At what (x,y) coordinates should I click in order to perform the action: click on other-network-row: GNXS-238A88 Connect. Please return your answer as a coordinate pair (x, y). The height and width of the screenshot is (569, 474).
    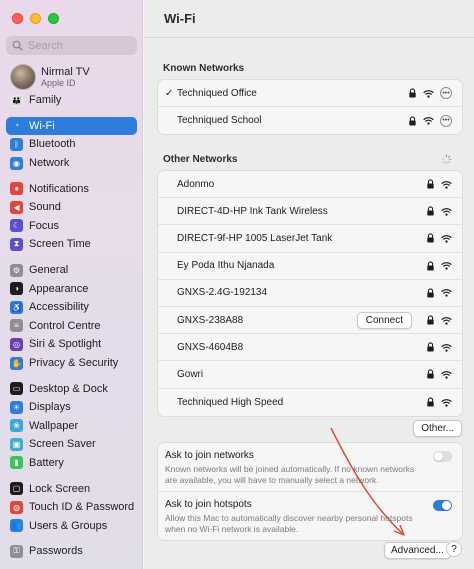
    Looking at the image, I should click on (310, 321).